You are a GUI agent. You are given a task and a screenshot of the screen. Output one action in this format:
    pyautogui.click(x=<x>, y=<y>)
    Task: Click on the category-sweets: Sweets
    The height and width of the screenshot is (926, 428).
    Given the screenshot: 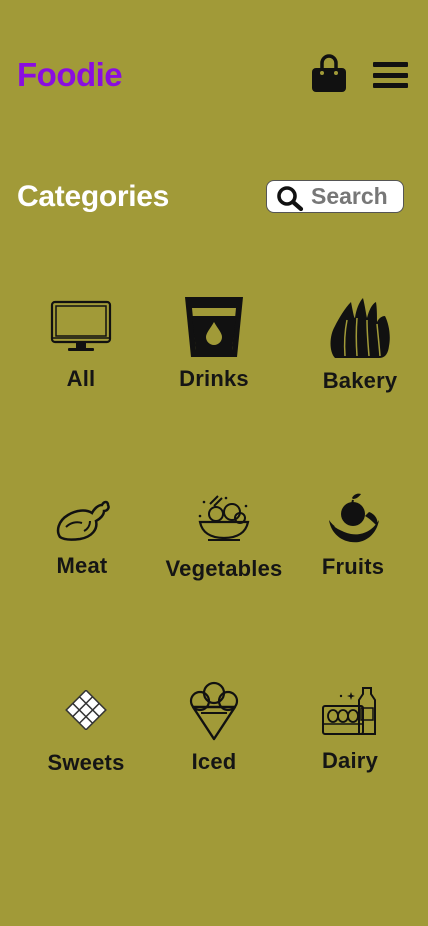 What is the action you would take?
    pyautogui.click(x=86, y=733)
    